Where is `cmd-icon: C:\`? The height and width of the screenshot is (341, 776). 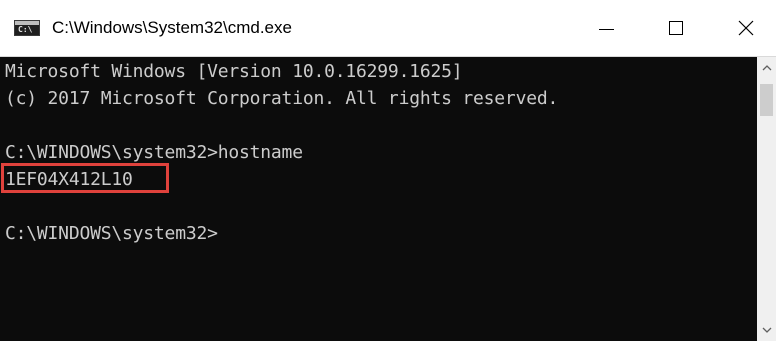 cmd-icon: C:\ is located at coordinates (27, 28).